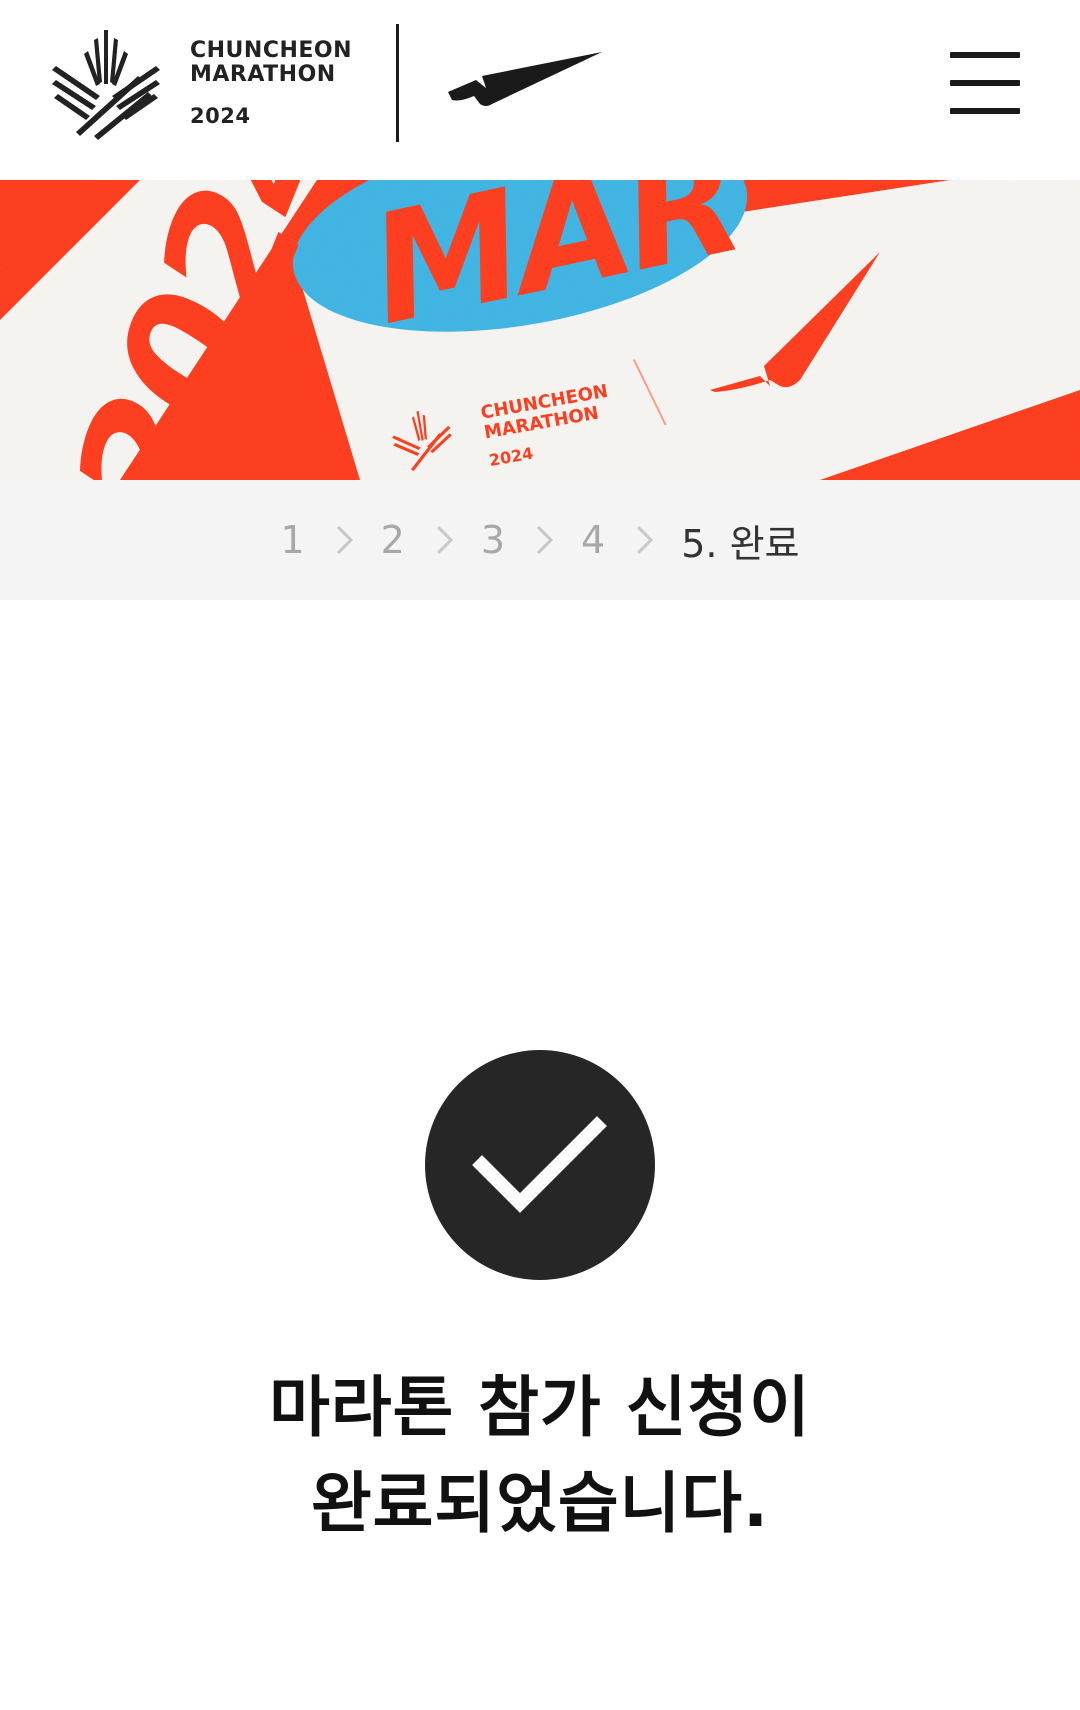 This screenshot has height=1710, width=1080. What do you see at coordinates (593, 540) in the screenshot?
I see `step-4: 4` at bounding box center [593, 540].